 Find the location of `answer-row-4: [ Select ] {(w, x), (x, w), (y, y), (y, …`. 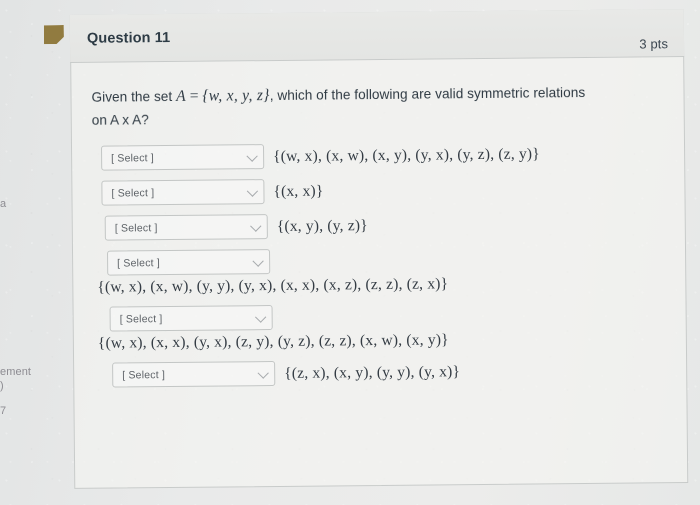

answer-row-4: [ Select ] {(w, x), (x, w), (y, y), (y, … is located at coordinates (379, 270).